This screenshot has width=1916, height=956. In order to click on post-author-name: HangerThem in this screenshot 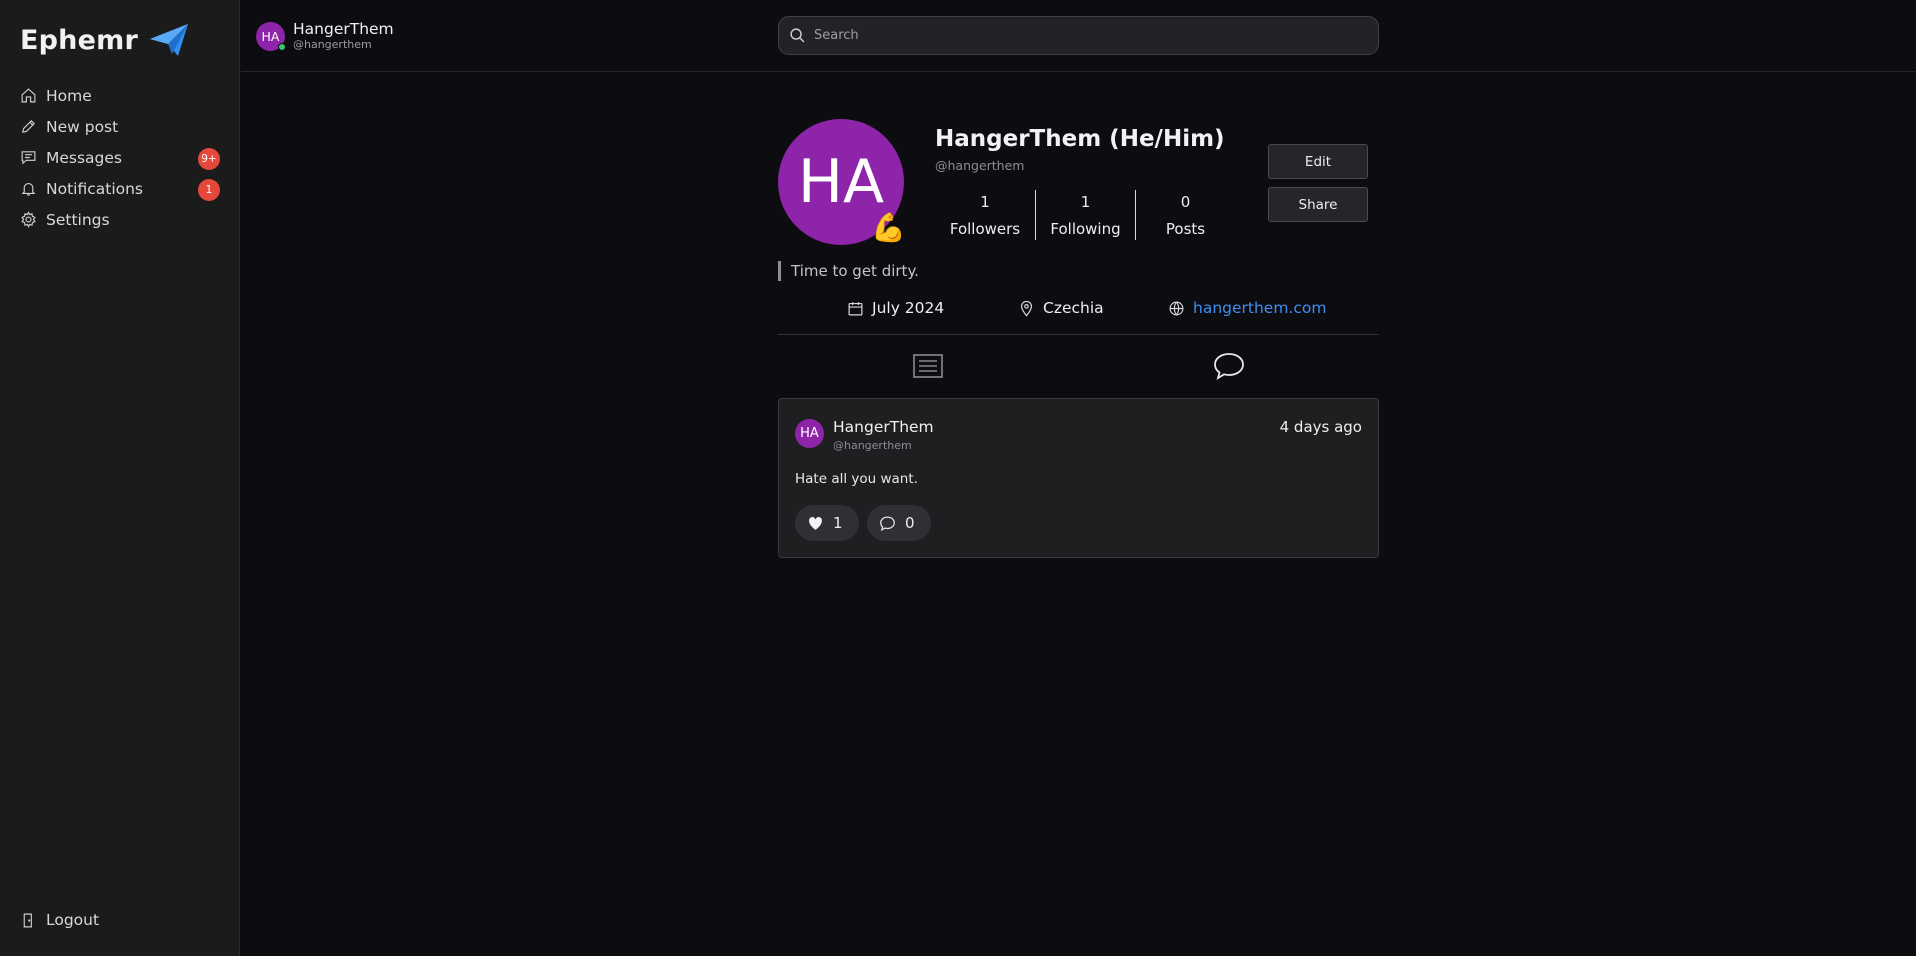, I will do `click(883, 427)`.